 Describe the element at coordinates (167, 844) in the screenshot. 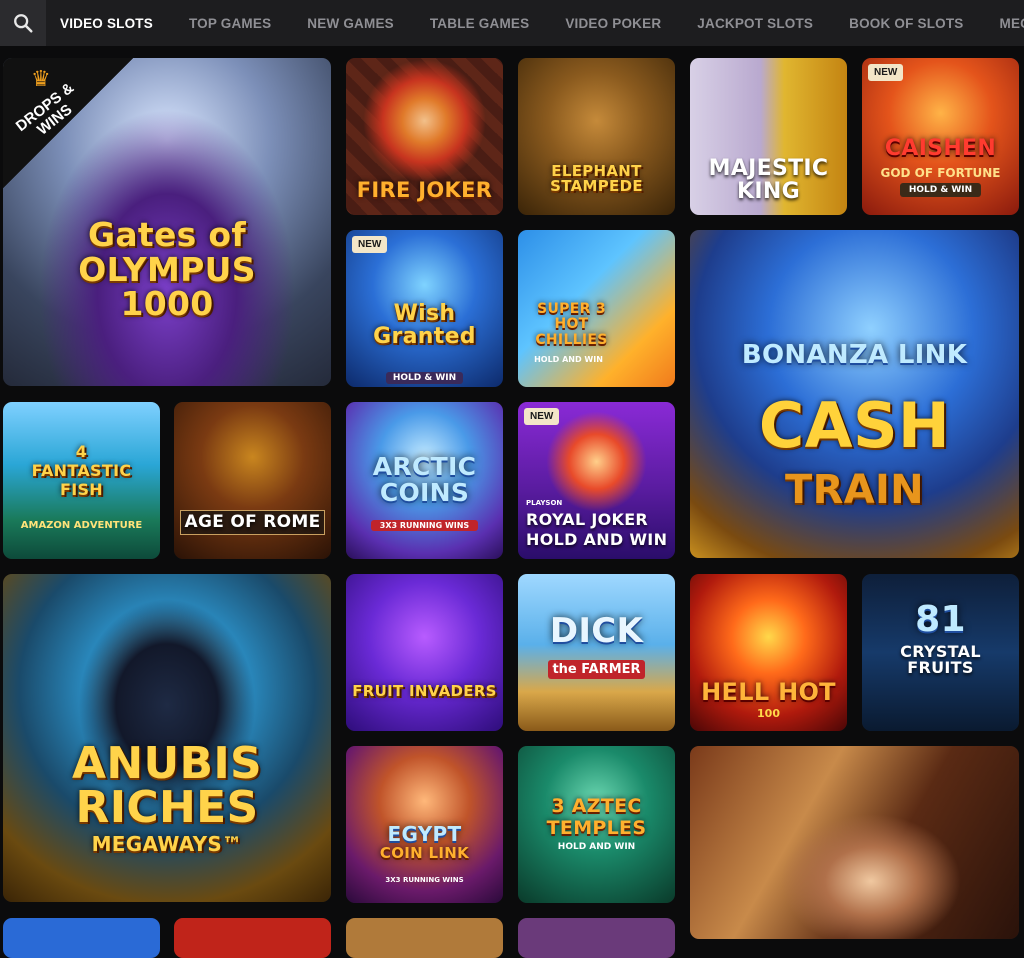

I see `game-tag: MEGAWAYS™` at that location.